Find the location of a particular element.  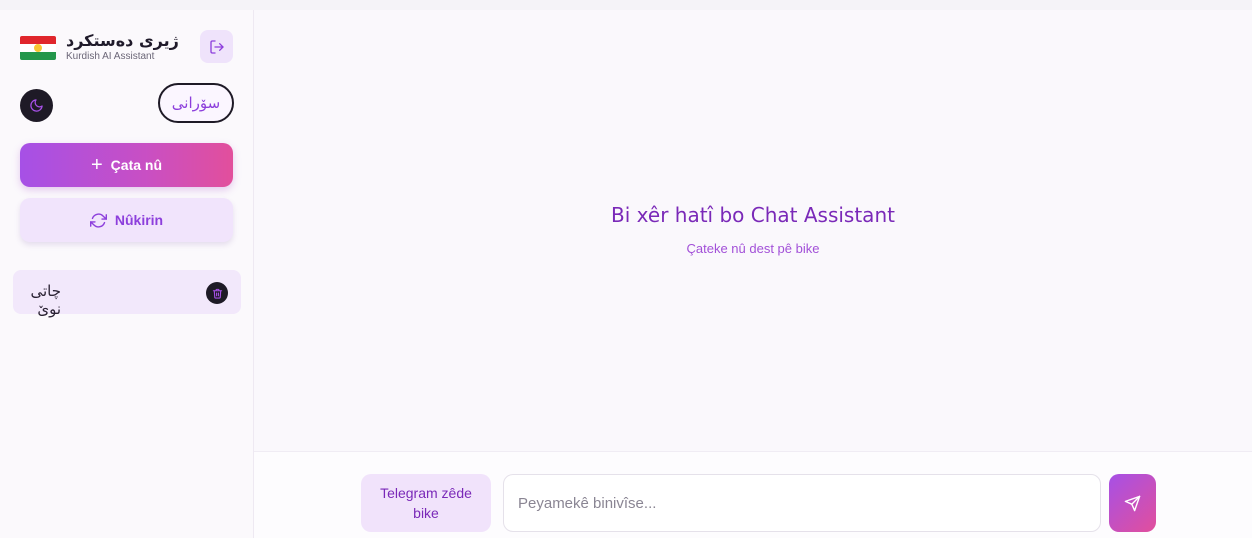

refresh-button: Nûkirin is located at coordinates (126, 220).